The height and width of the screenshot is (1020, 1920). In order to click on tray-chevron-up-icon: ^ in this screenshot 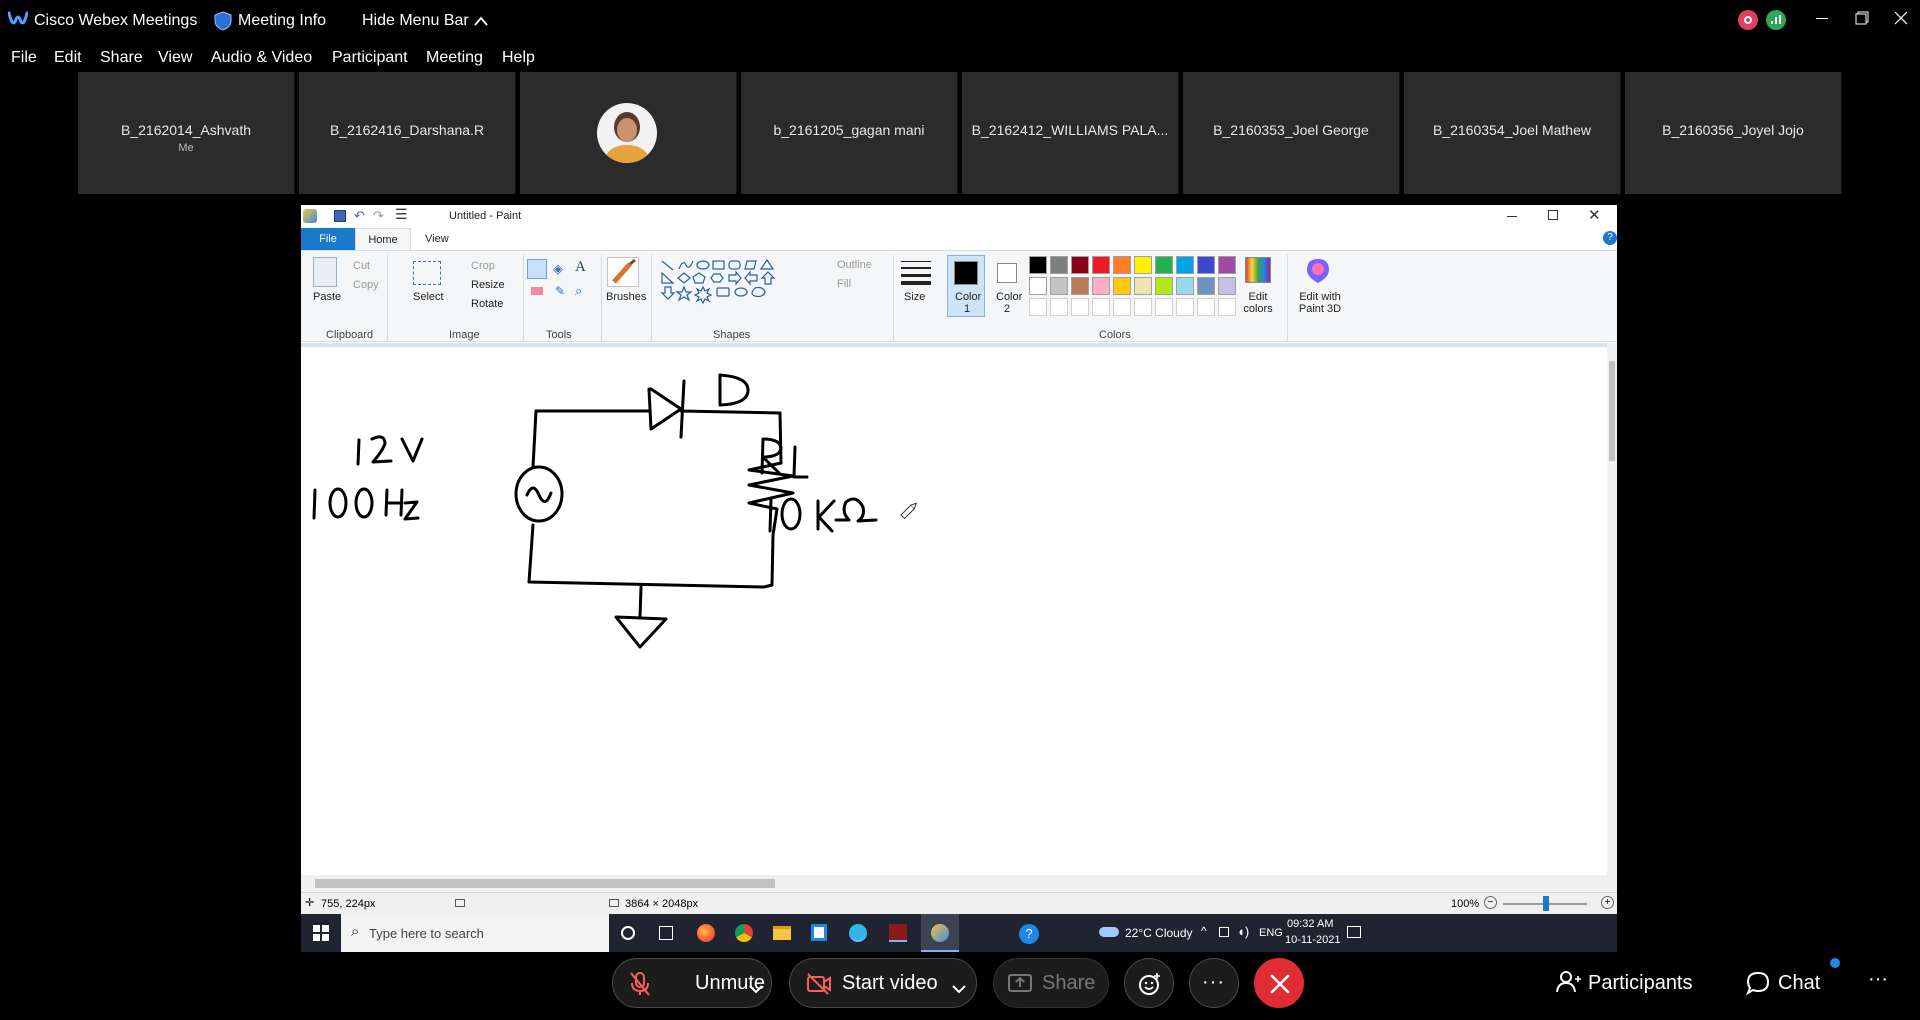, I will do `click(1204, 931)`.